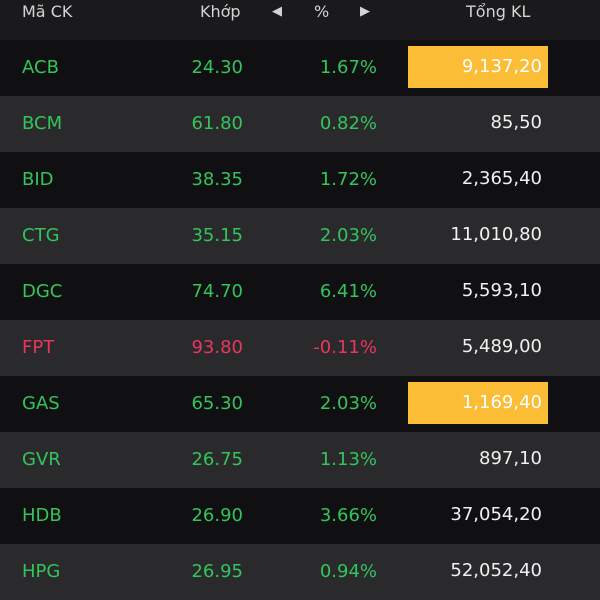  I want to click on stock-code: CTG, so click(41, 235).